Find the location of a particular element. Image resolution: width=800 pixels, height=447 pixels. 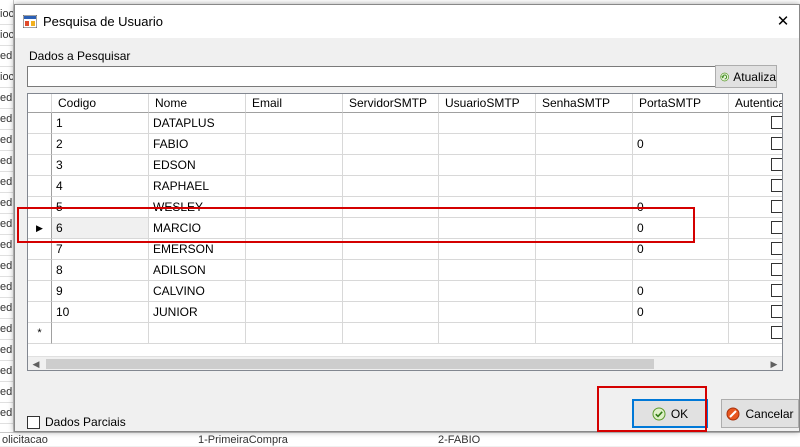

row-header: * is located at coordinates (40, 333).